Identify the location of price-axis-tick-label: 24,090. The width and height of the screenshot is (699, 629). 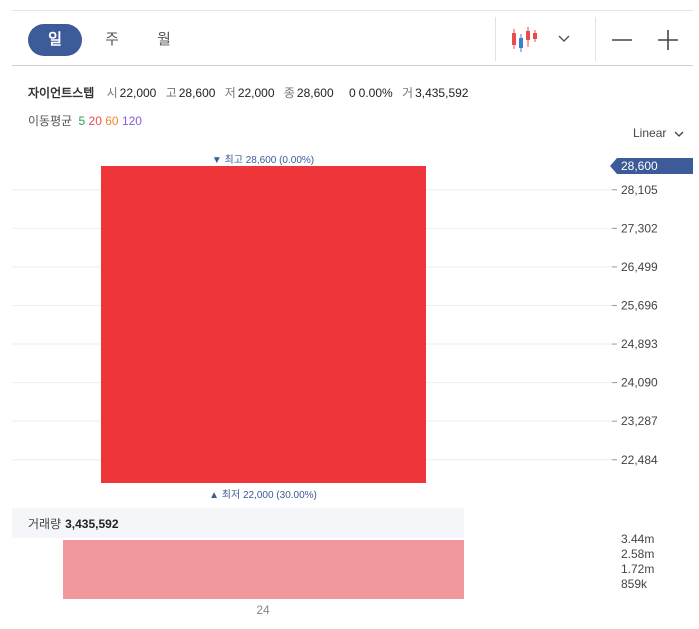
(639, 383).